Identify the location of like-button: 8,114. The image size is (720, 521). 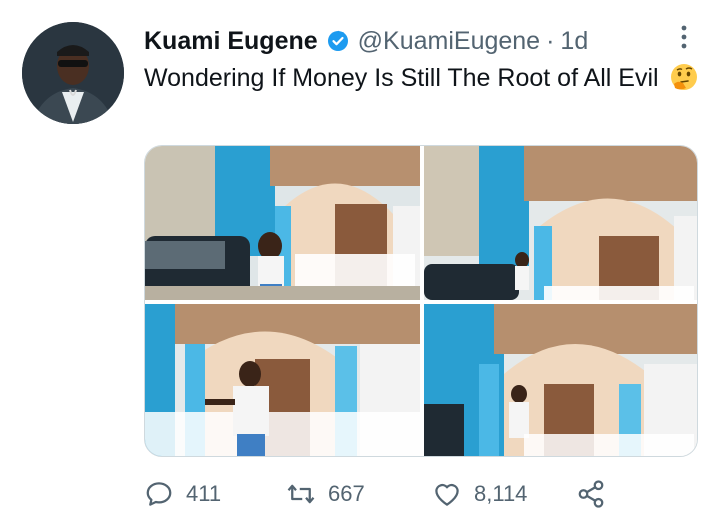
(479, 494).